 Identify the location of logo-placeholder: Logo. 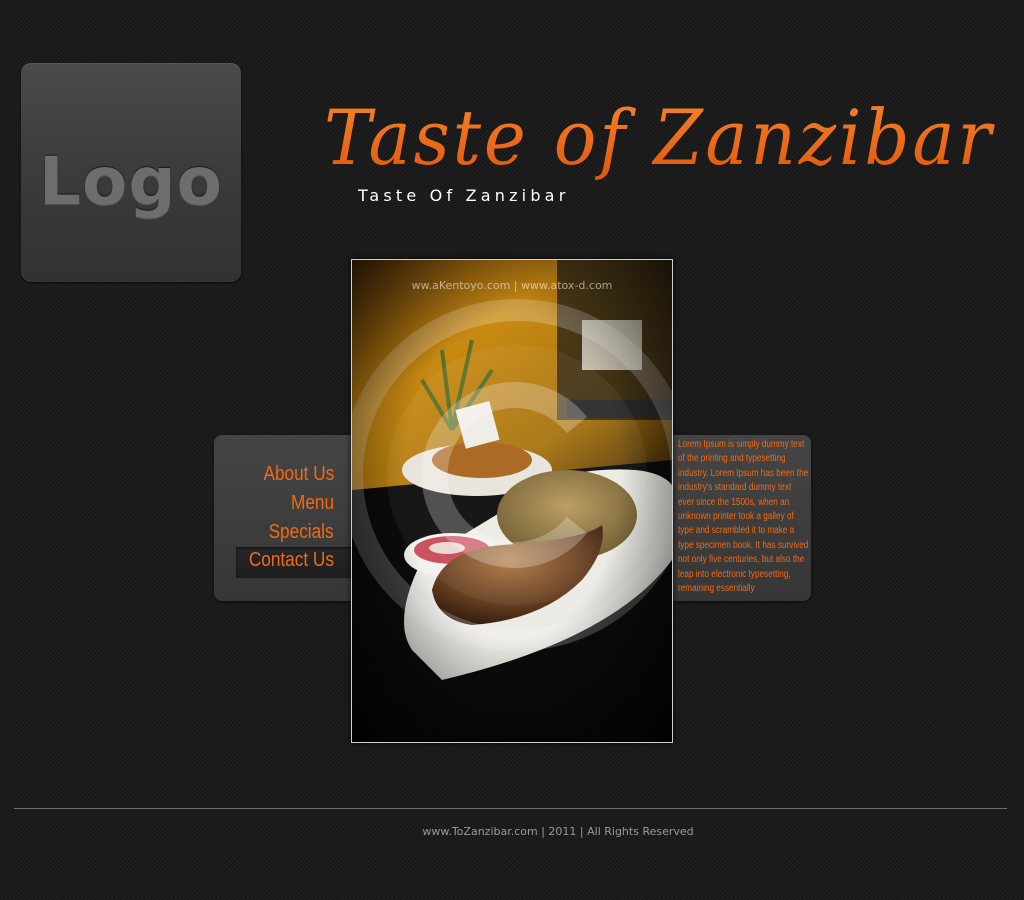
(131, 172).